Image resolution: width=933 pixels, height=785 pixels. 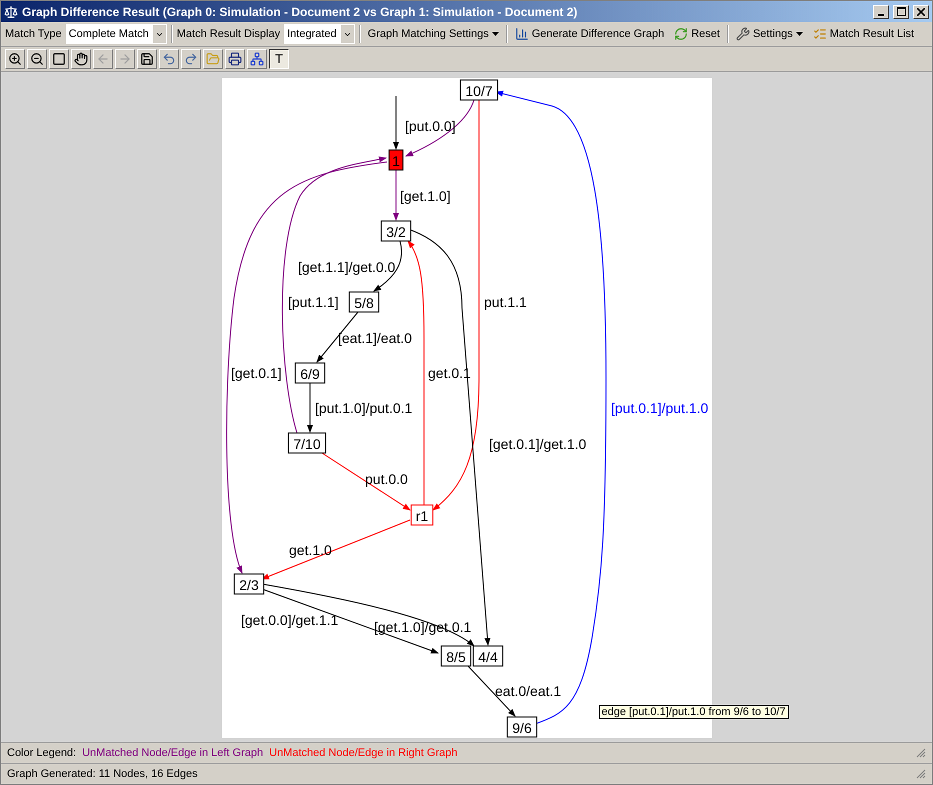 I want to click on edge-label: [put.0.1]/put.1.0, so click(x=659, y=408).